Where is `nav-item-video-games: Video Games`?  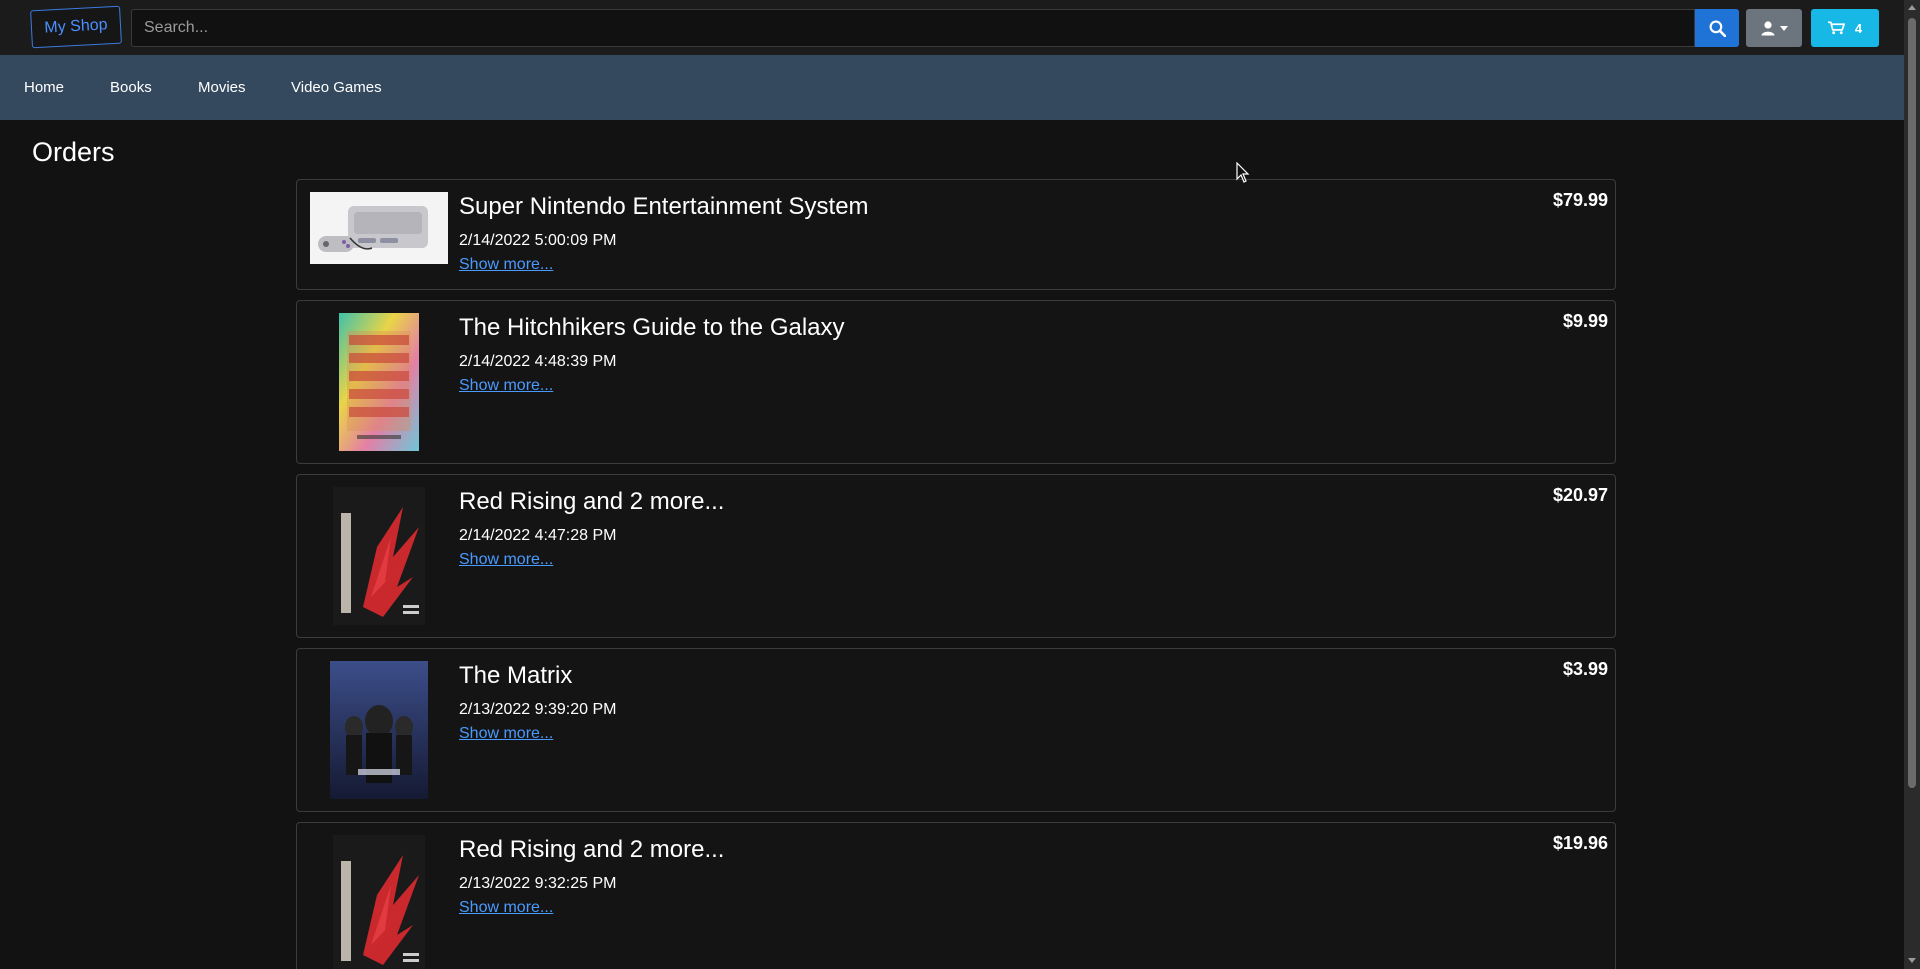 nav-item-video-games: Video Games is located at coordinates (336, 87).